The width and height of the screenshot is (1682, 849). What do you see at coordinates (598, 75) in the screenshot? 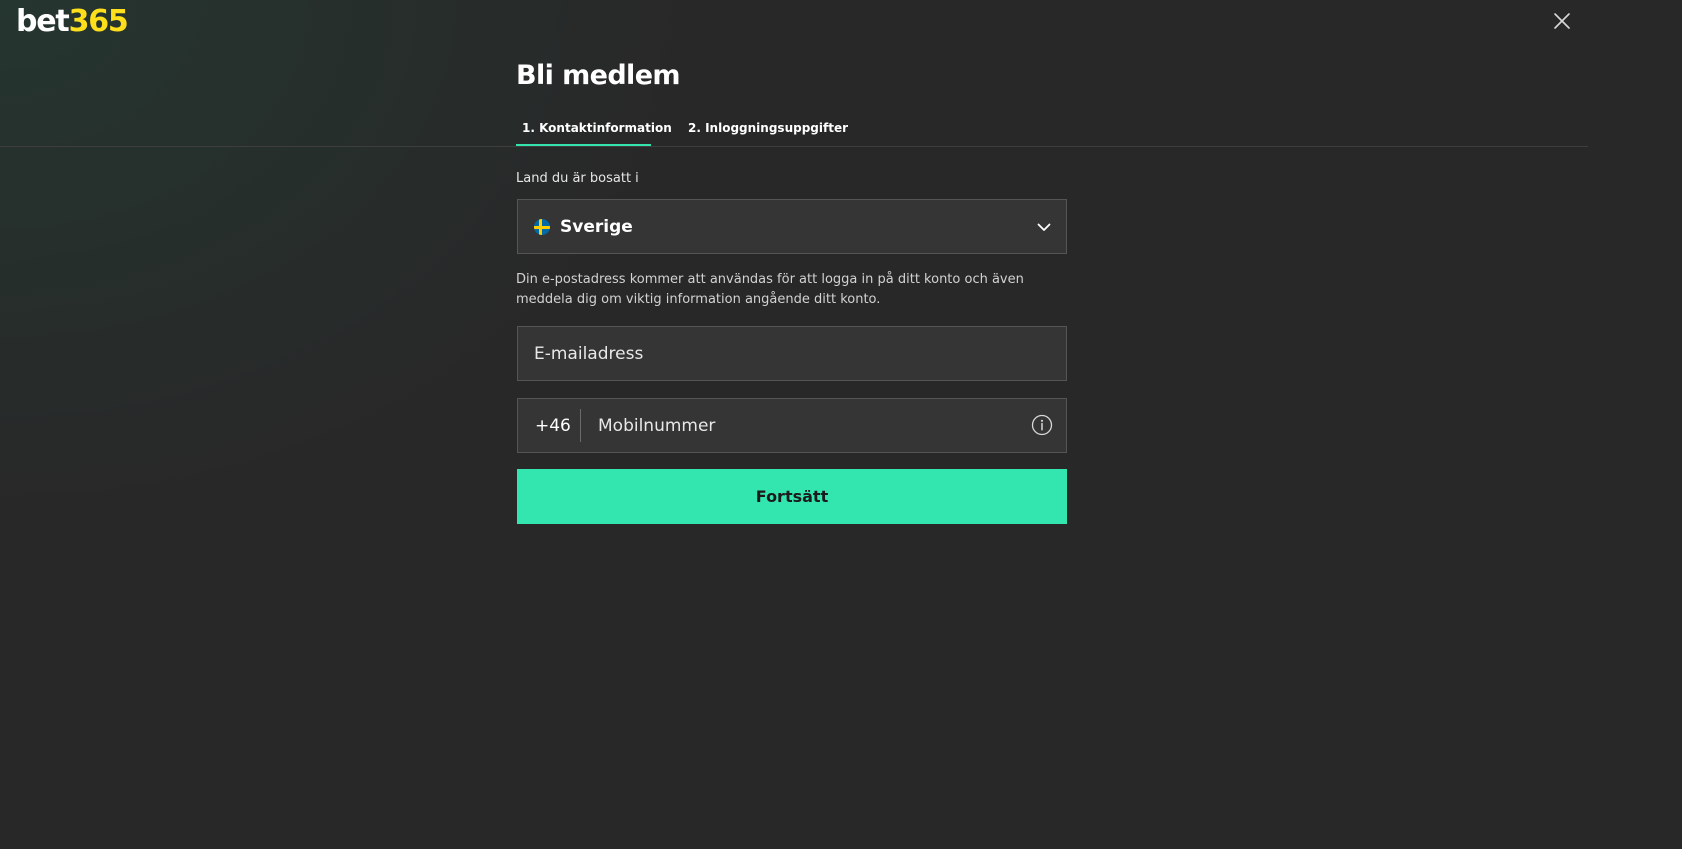
I see `page-title: Bli medlem` at bounding box center [598, 75].